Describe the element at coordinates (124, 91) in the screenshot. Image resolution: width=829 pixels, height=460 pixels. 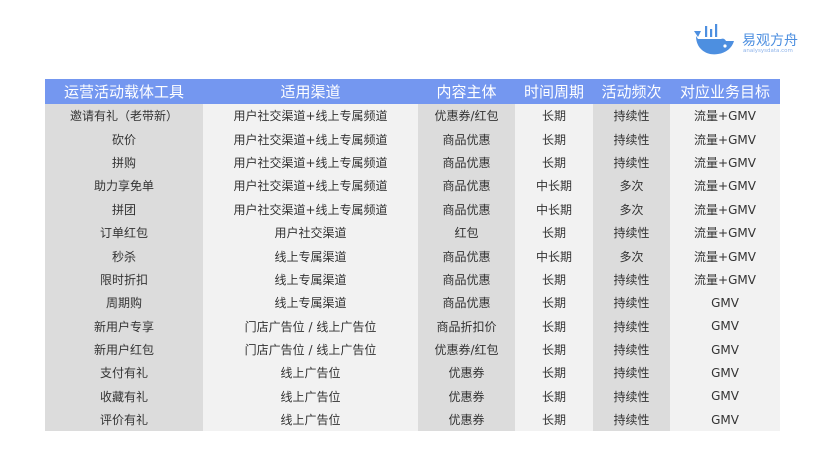
I see `header-tool: 运营活动载体工具` at that location.